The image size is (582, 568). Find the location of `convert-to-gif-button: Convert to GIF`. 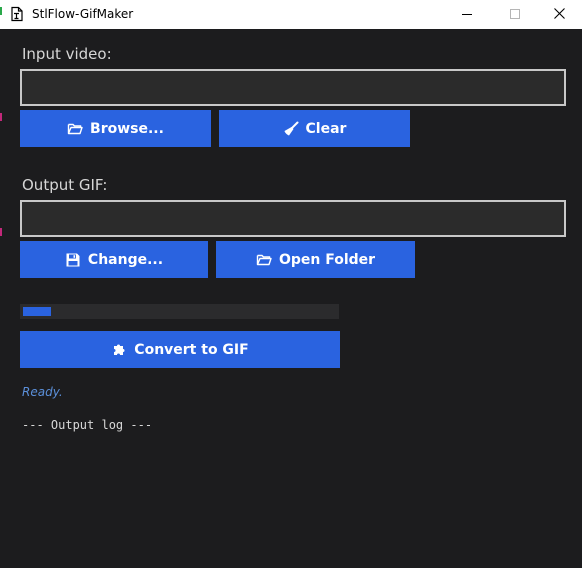

convert-to-gif-button: Convert to GIF is located at coordinates (180, 349).